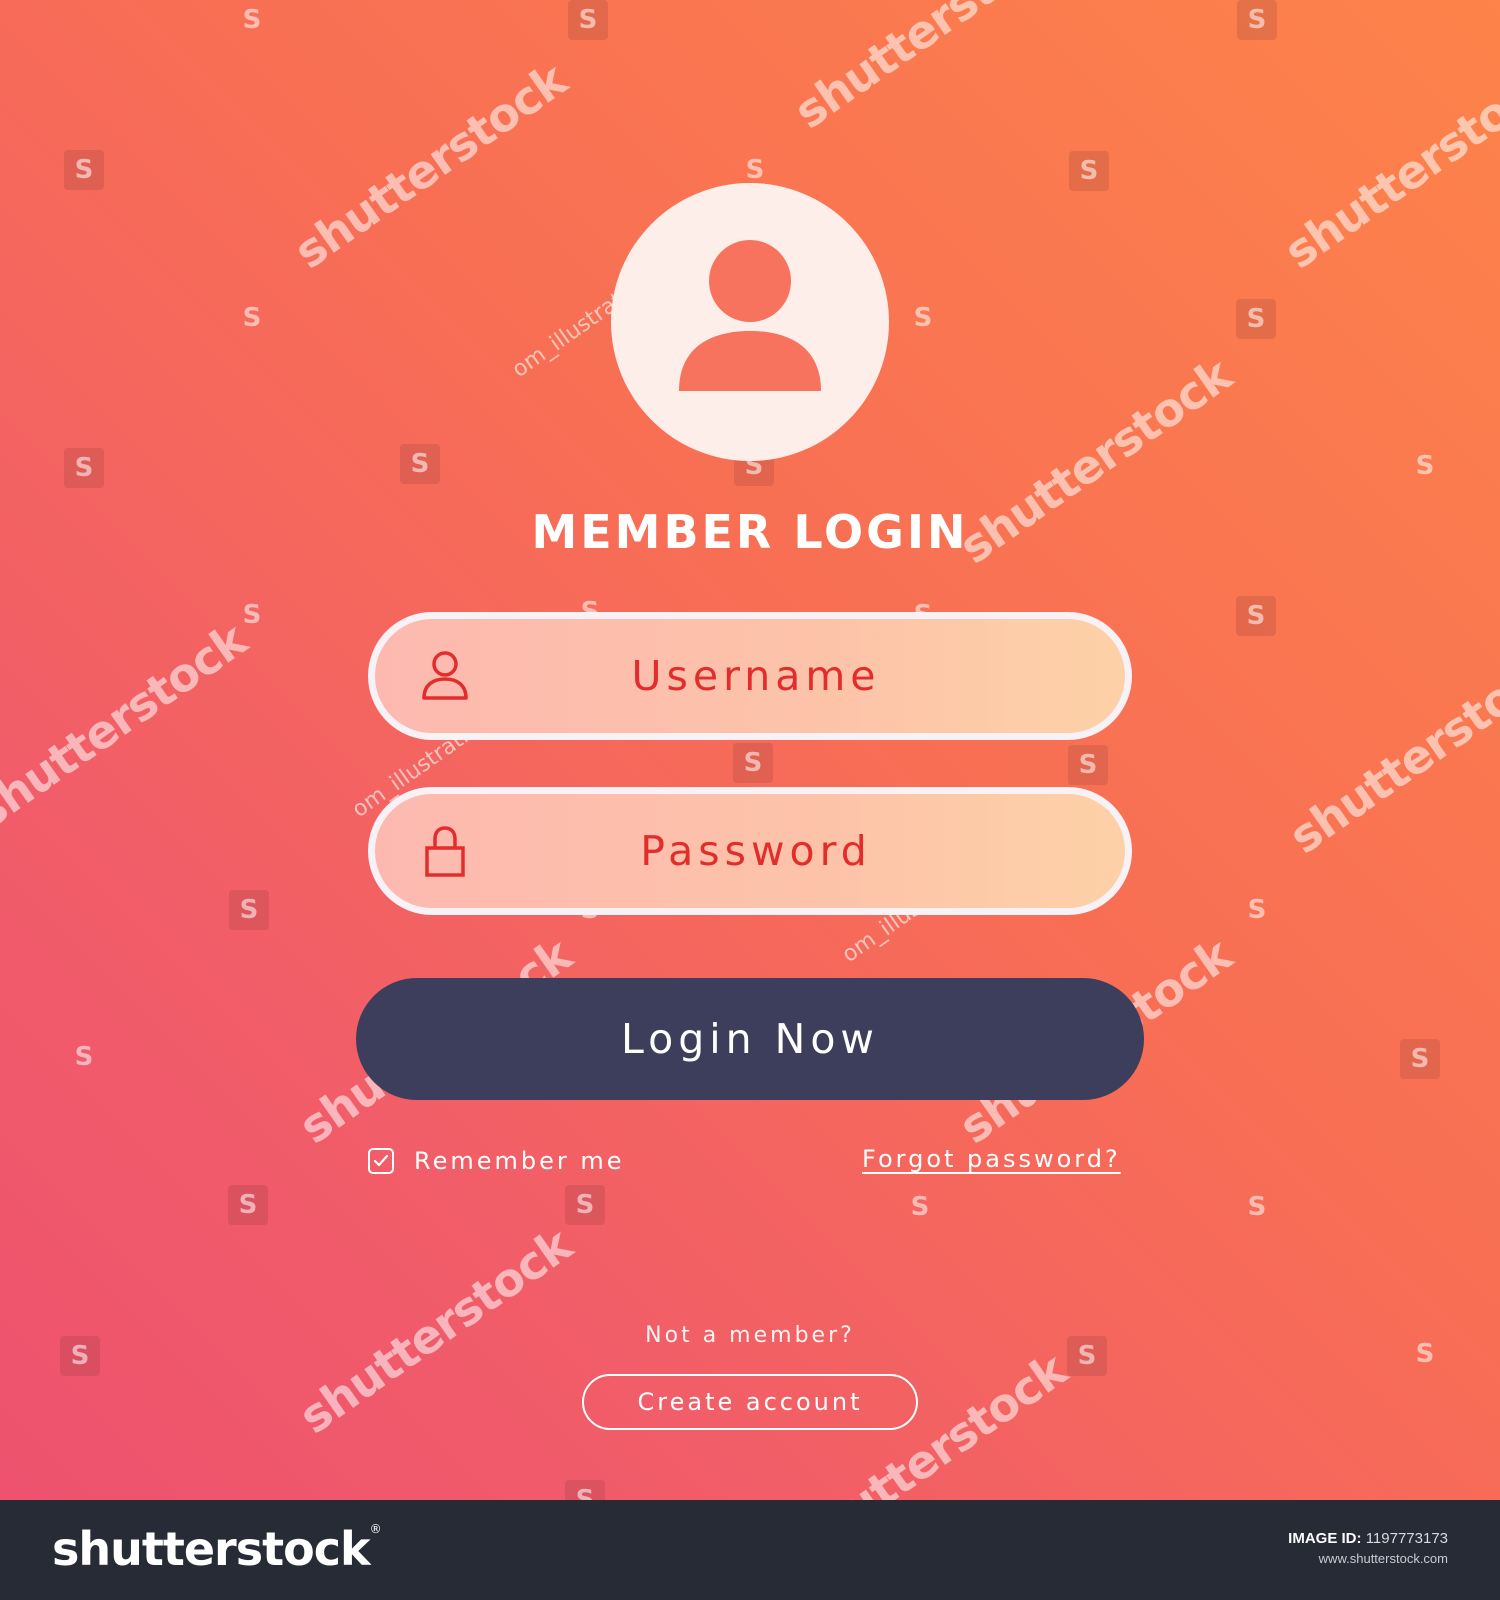 This screenshot has width=1500, height=1600. I want to click on username-placeholder: Username, so click(756, 676).